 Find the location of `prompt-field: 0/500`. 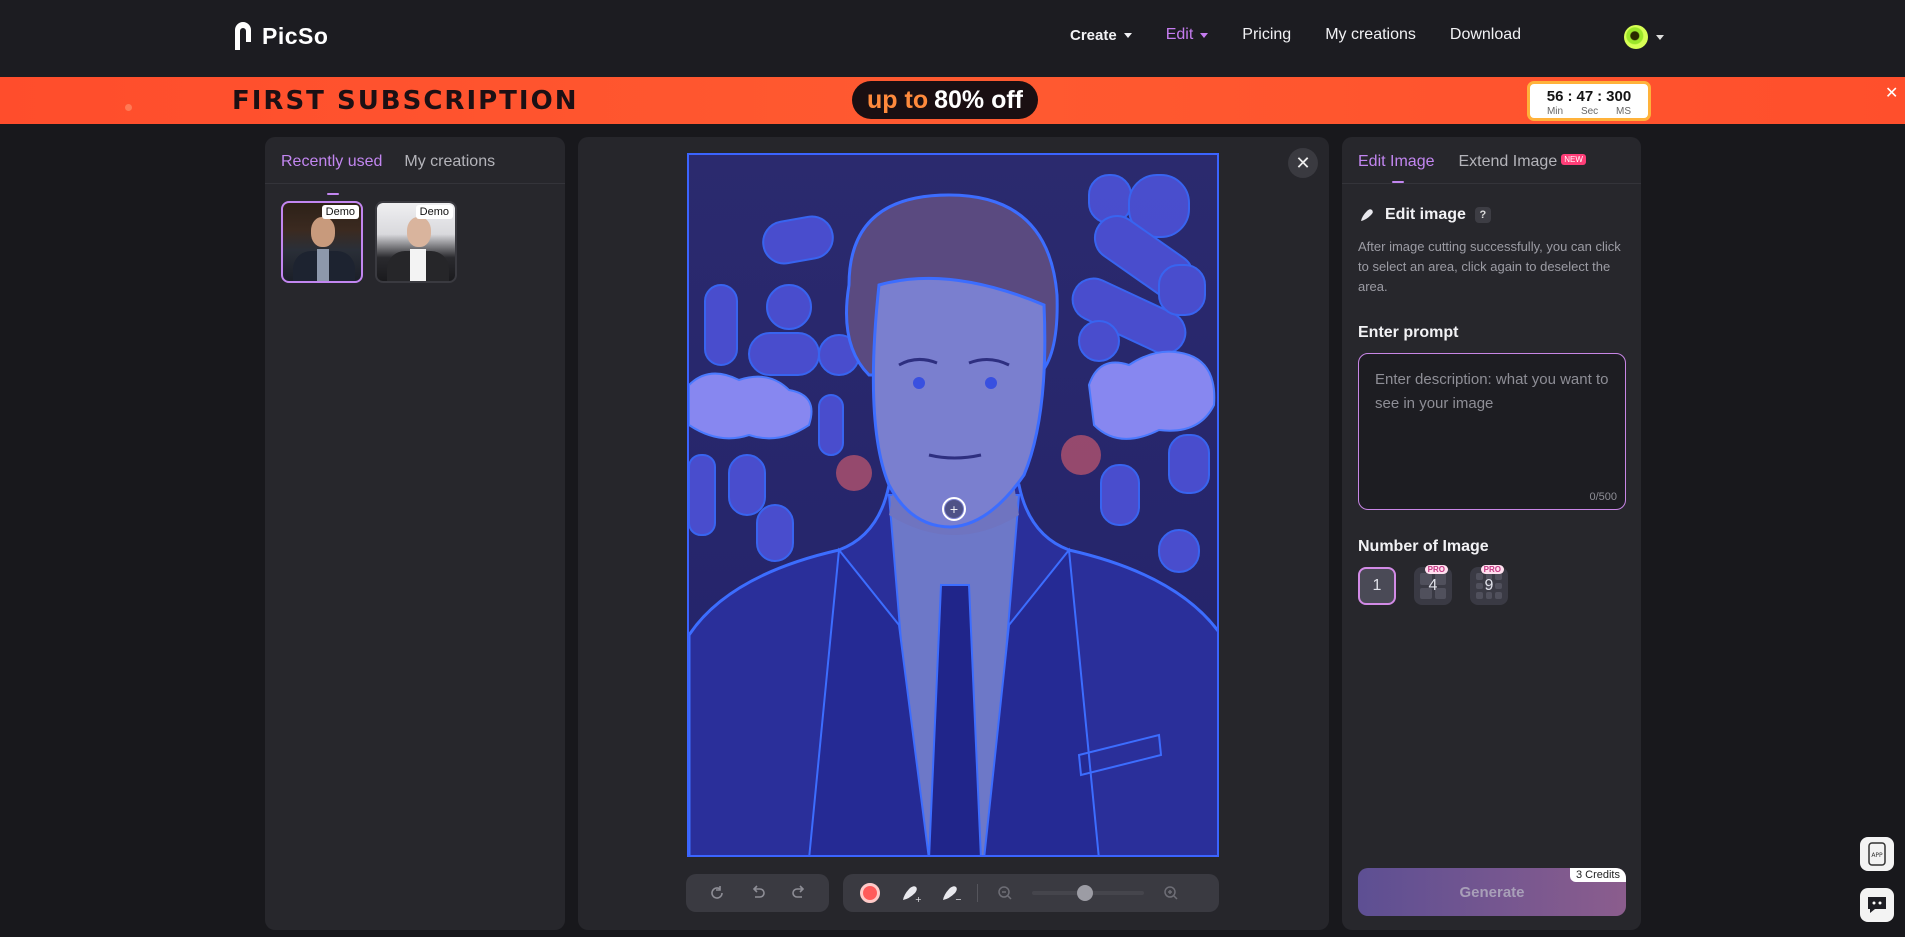

prompt-field: 0/500 is located at coordinates (1492, 431).